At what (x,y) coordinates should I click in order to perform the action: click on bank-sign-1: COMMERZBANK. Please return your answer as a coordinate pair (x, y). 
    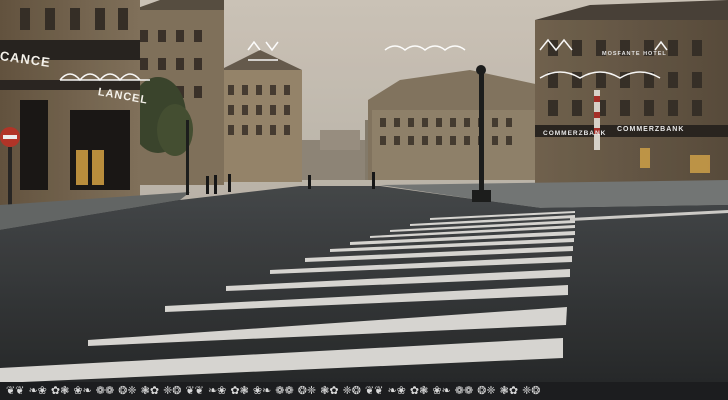
    Looking at the image, I should click on (575, 133).